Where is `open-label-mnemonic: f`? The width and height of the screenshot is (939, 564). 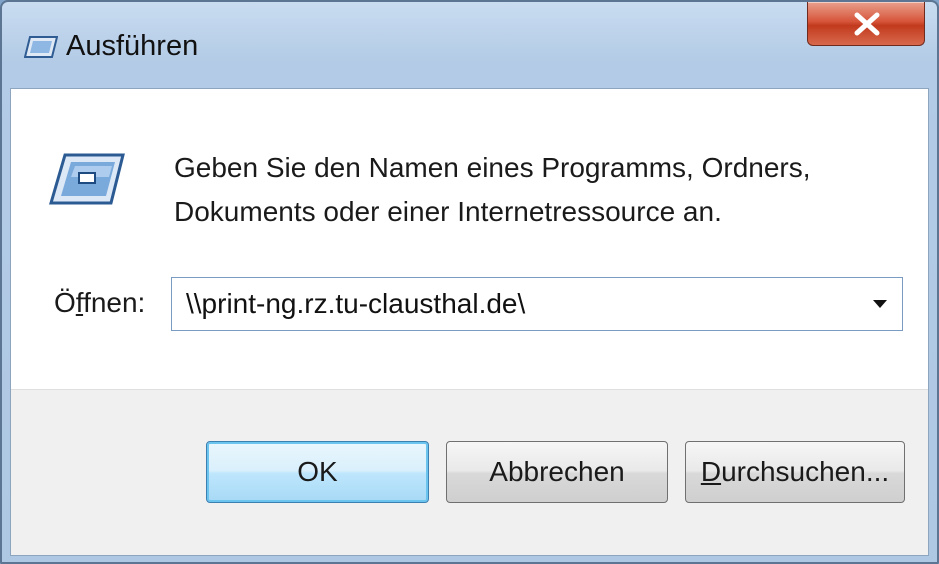
open-label-mnemonic: f is located at coordinates (79, 302).